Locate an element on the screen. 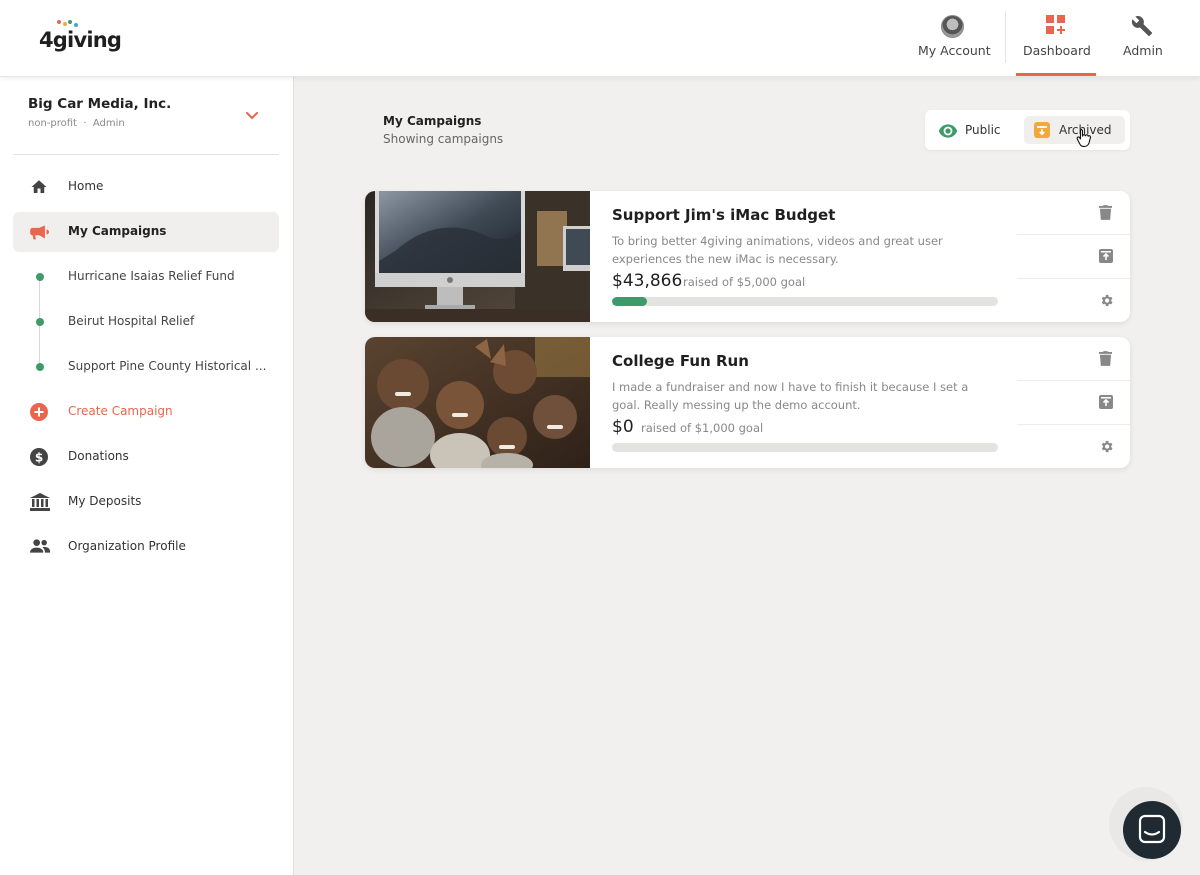  nav-divider is located at coordinates (1005, 37).